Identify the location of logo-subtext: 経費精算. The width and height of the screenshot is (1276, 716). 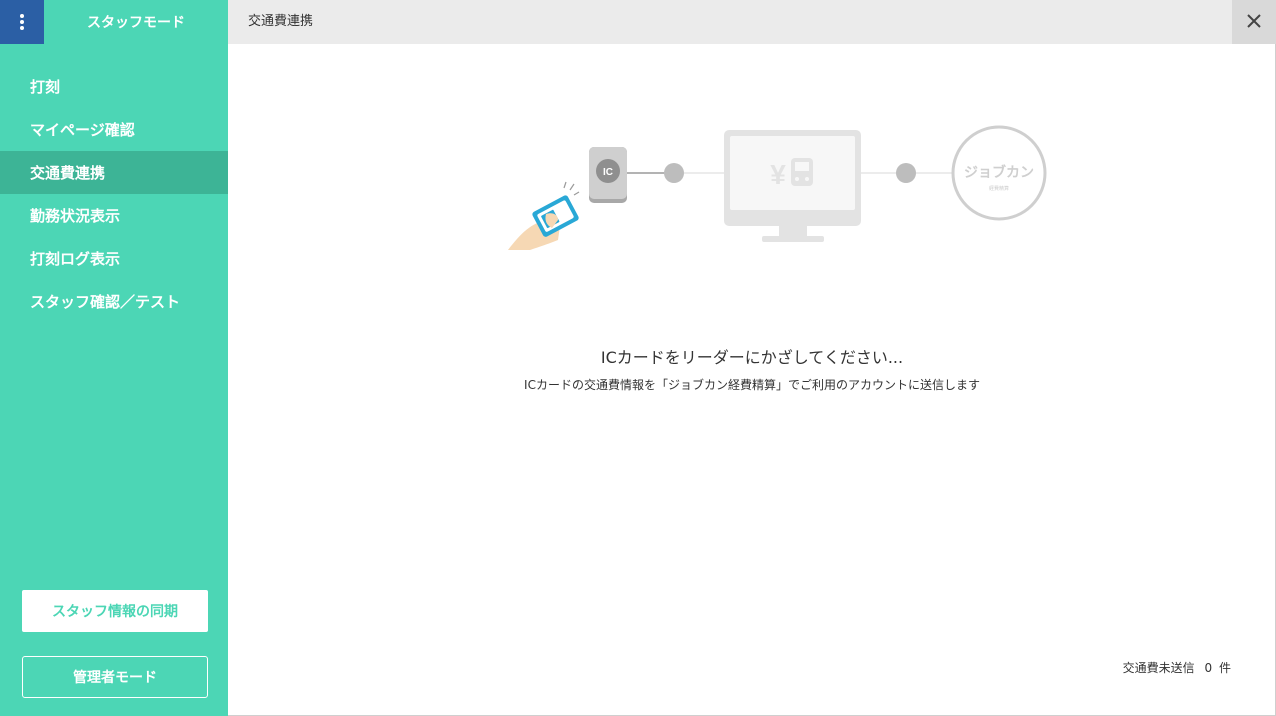
(999, 188).